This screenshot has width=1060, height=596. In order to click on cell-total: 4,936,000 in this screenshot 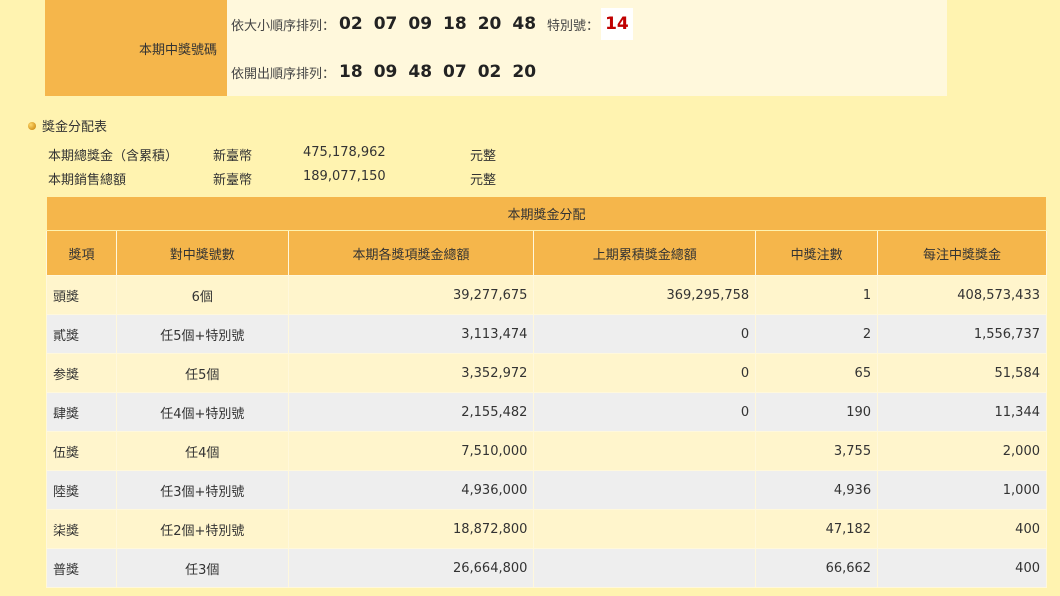, I will do `click(411, 490)`.